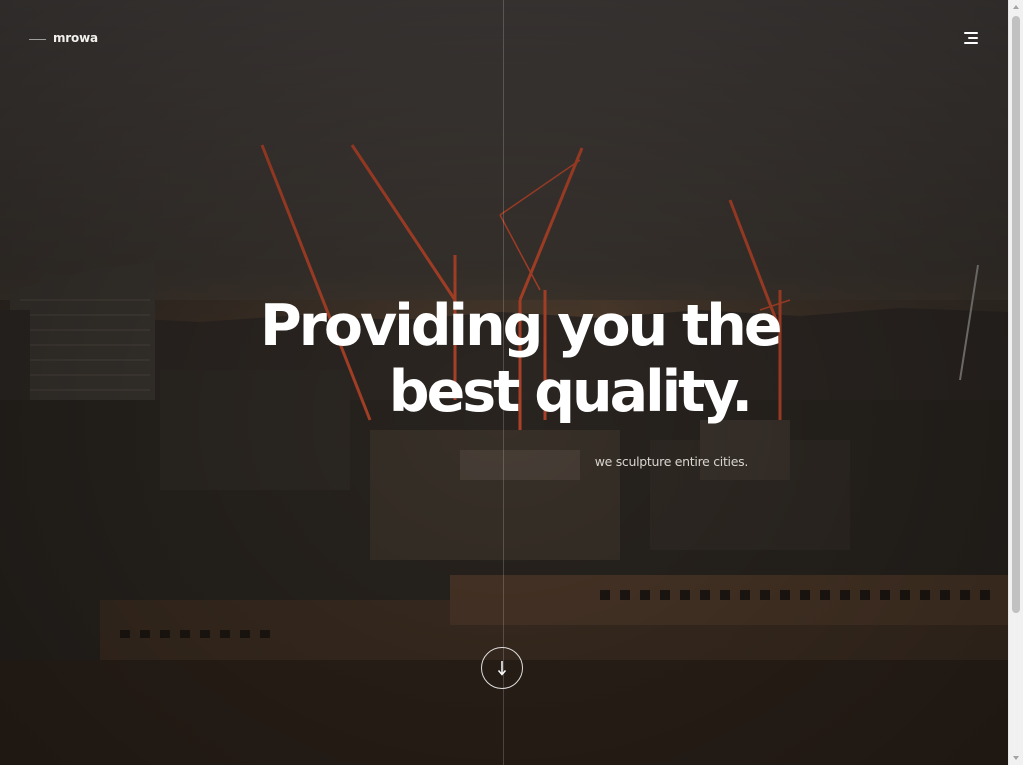 The image size is (1023, 765). Describe the element at coordinates (1016, 758) in the screenshot. I see `scroll-down-arrow-icon` at that location.